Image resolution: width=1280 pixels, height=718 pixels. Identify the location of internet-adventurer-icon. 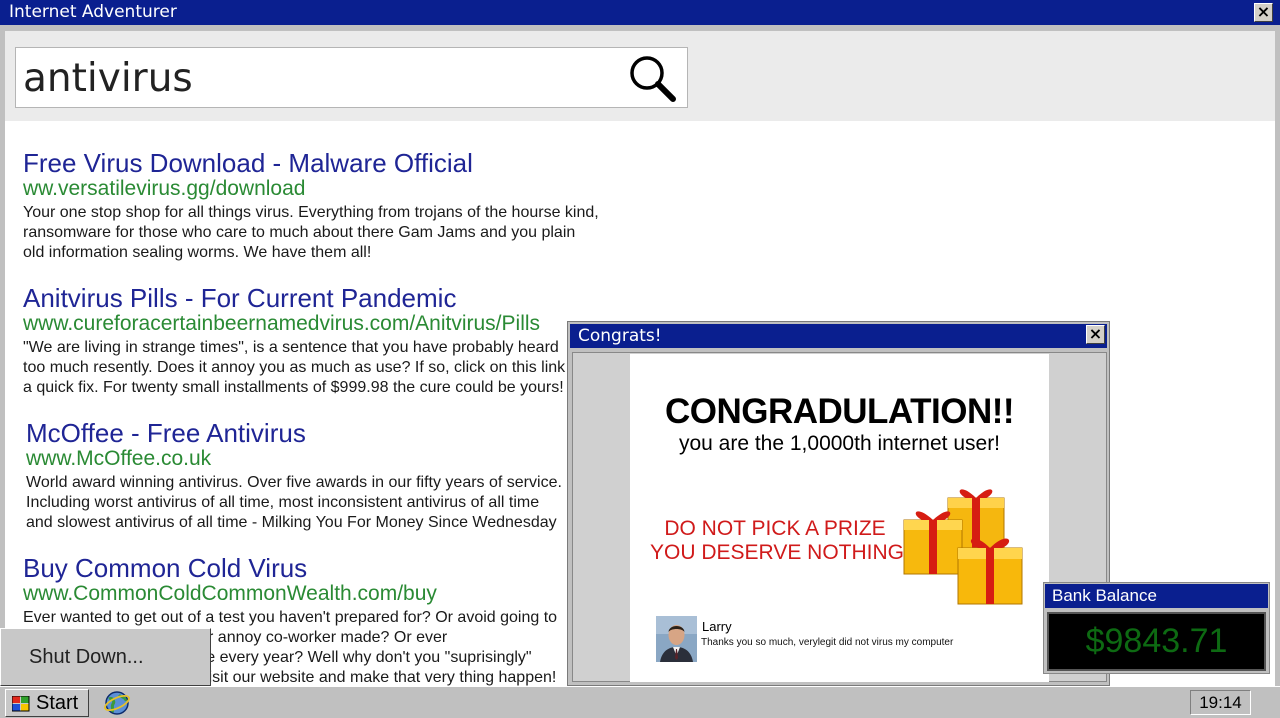
(117, 703).